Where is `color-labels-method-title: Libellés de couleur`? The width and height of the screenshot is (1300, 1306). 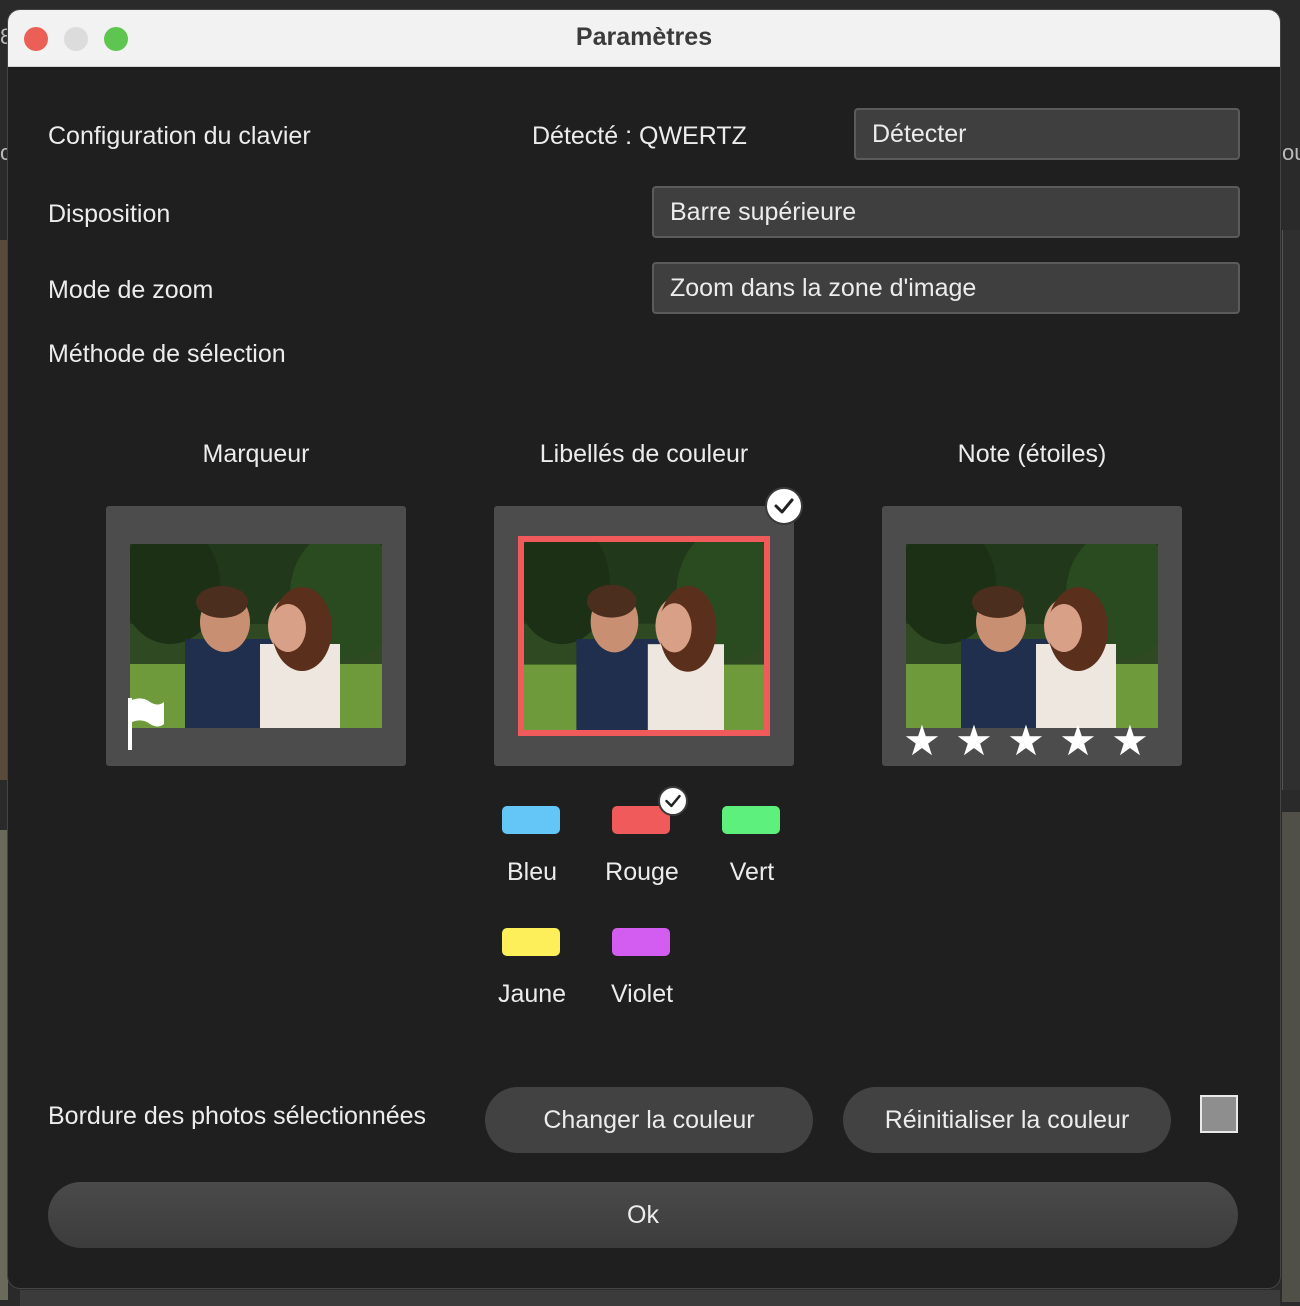
color-labels-method-title: Libellés de couleur is located at coordinates (644, 454).